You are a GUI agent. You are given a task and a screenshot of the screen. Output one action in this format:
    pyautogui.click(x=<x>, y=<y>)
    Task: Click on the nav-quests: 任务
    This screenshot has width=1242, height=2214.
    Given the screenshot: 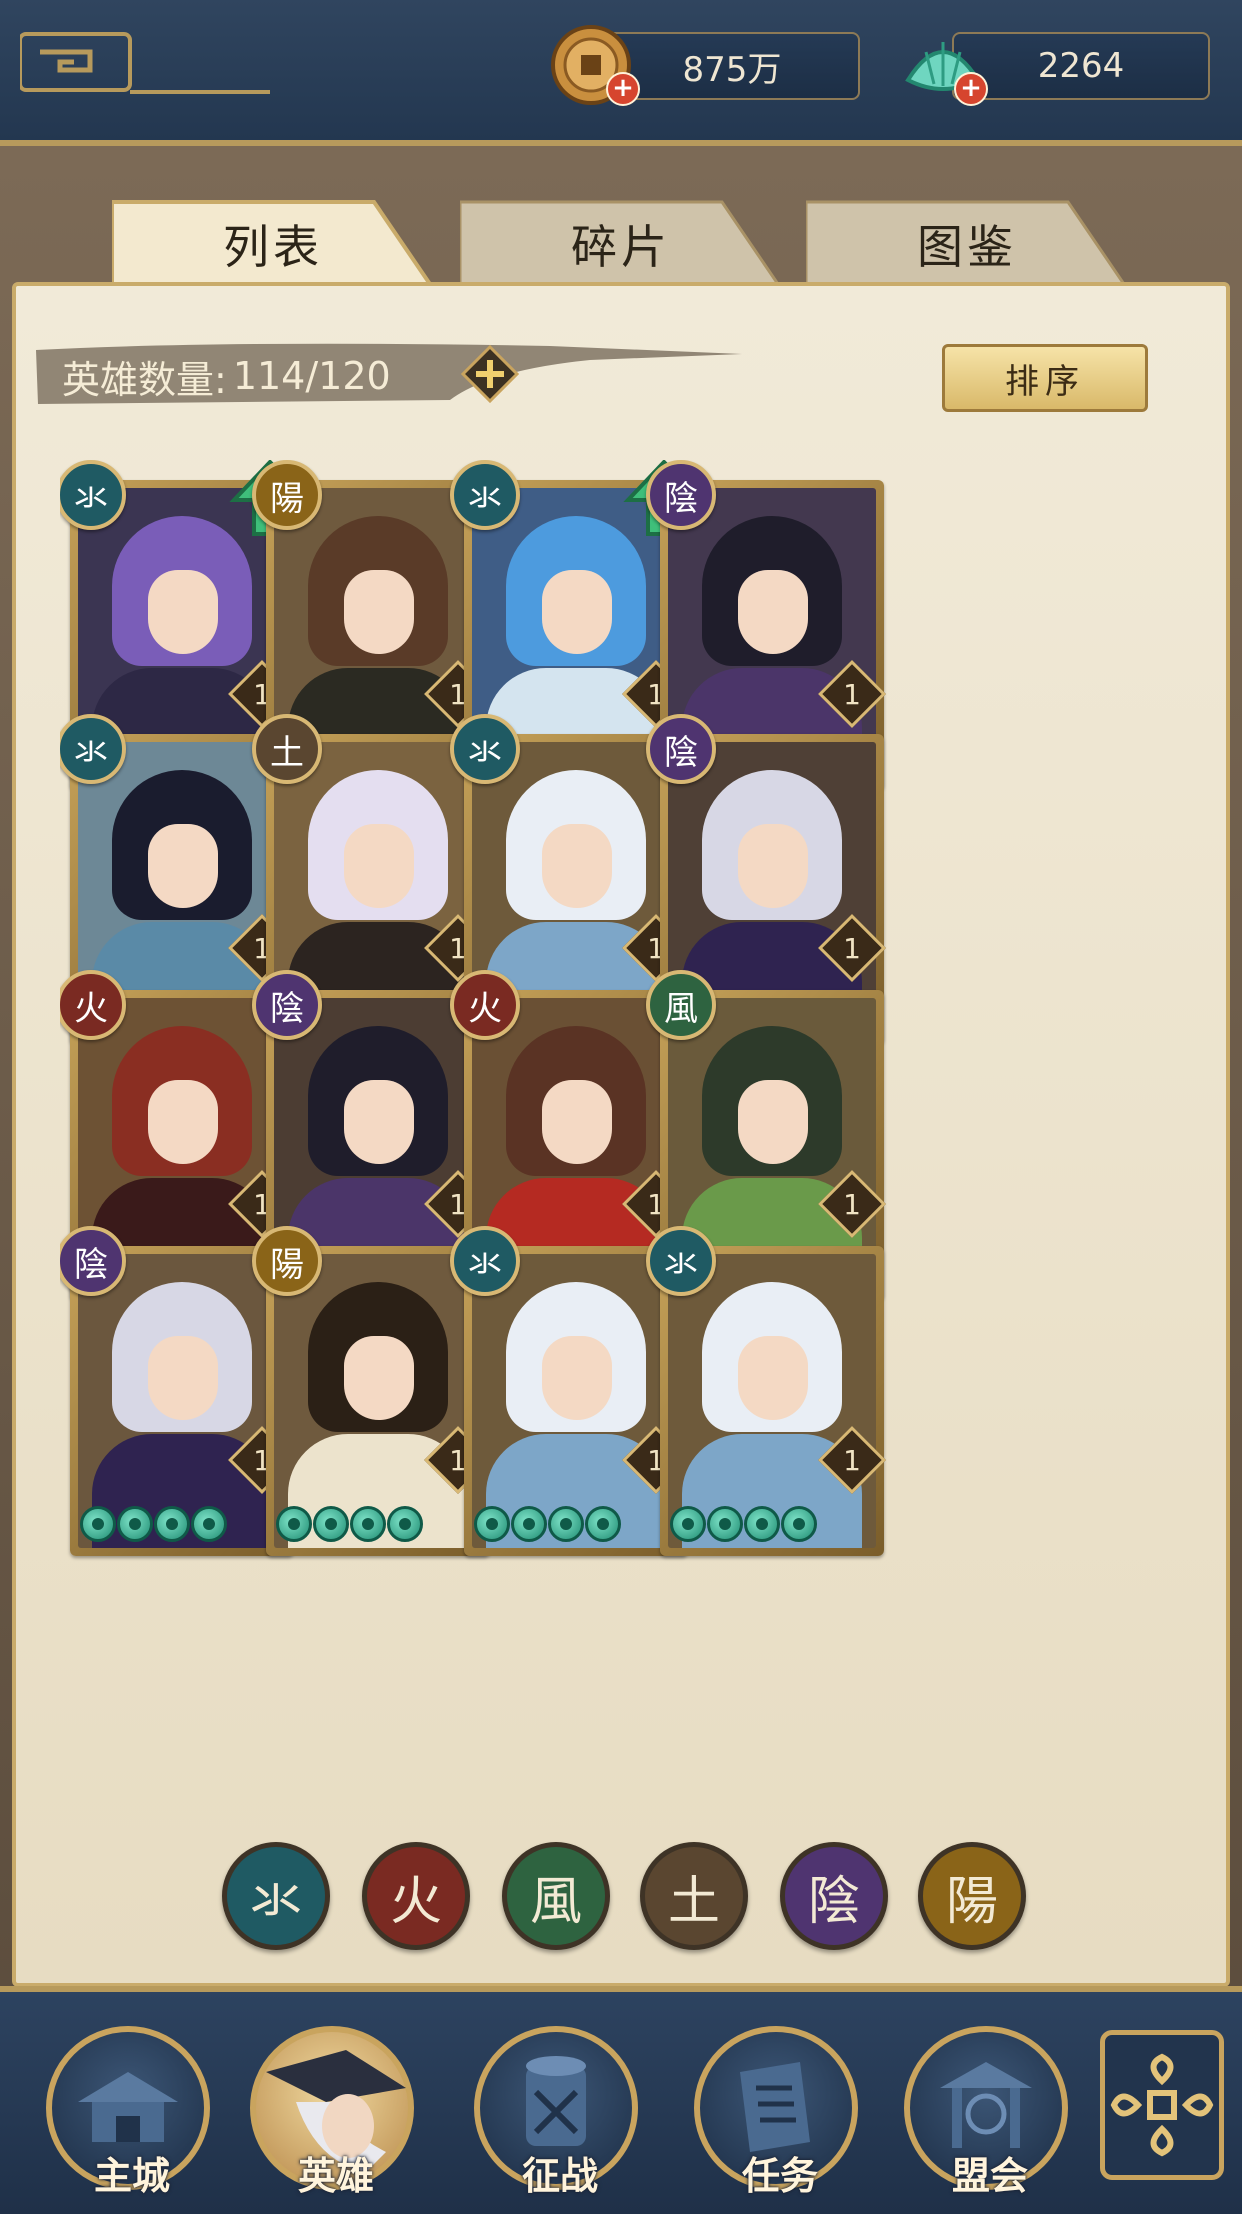 What is the action you would take?
    pyautogui.click(x=780, y=2109)
    